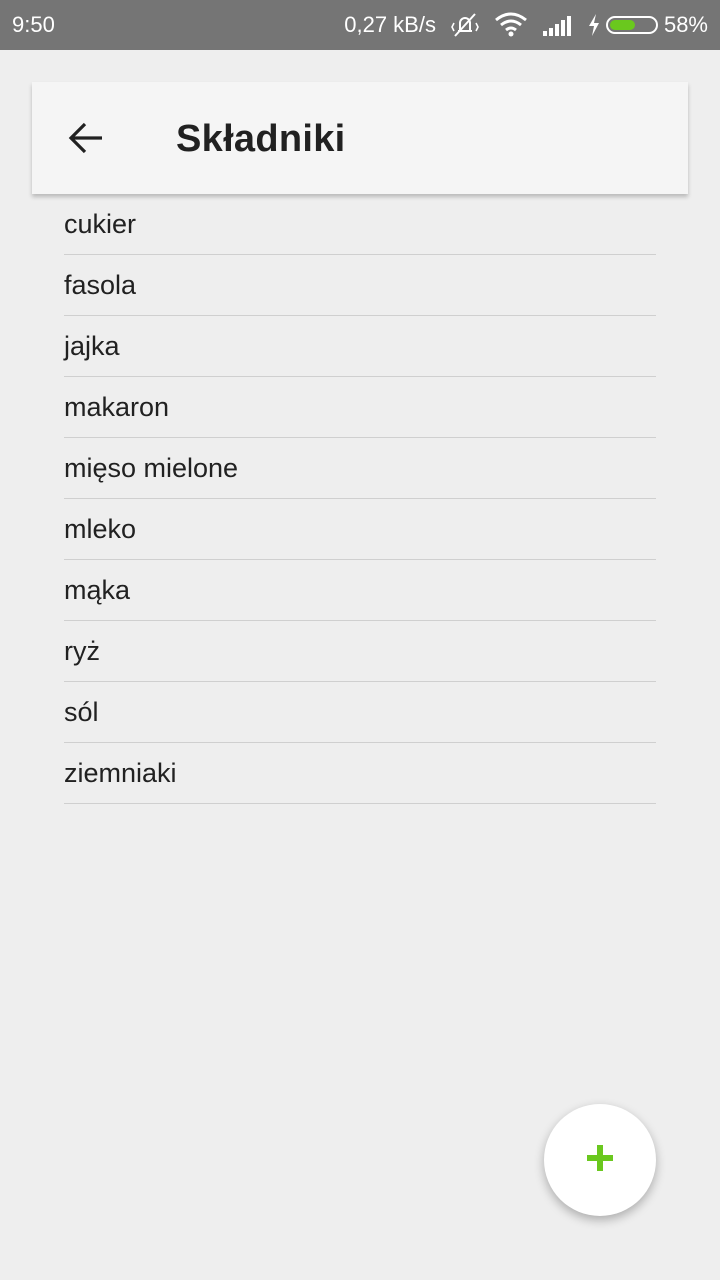  Describe the element at coordinates (558, 25) in the screenshot. I see `cellular-signal-icon` at that location.